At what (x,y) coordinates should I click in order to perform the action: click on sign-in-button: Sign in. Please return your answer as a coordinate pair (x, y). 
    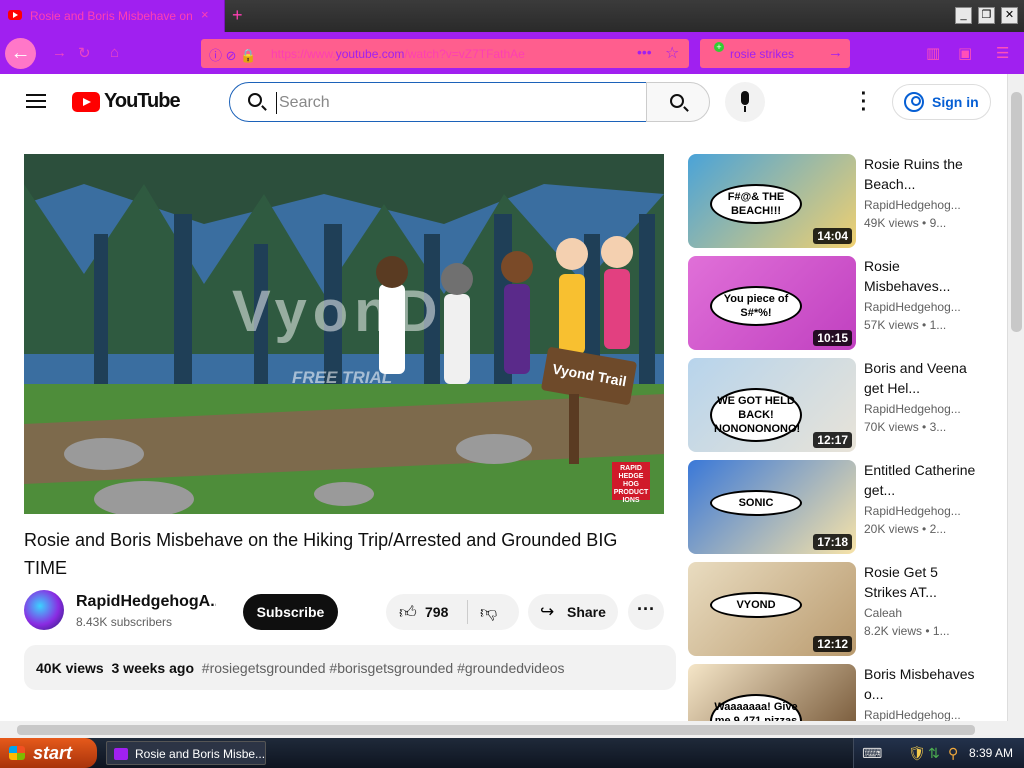
    Looking at the image, I should click on (941, 102).